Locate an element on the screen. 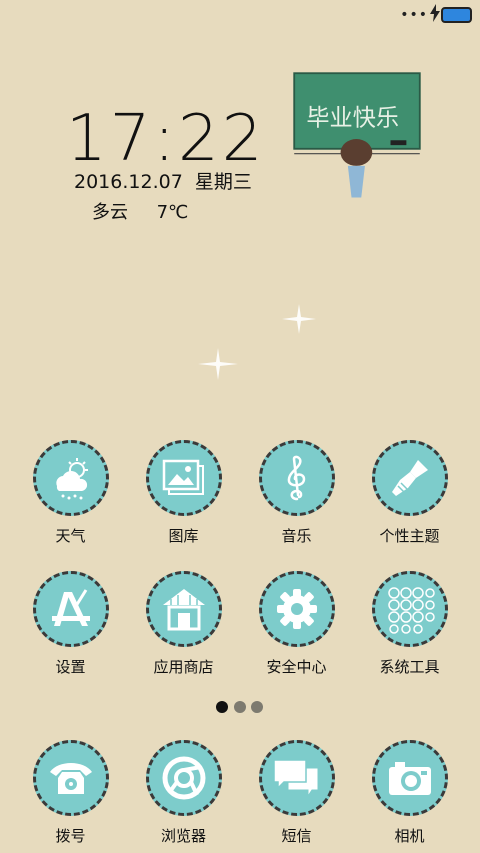  app-label: 图库 is located at coordinates (183, 536).